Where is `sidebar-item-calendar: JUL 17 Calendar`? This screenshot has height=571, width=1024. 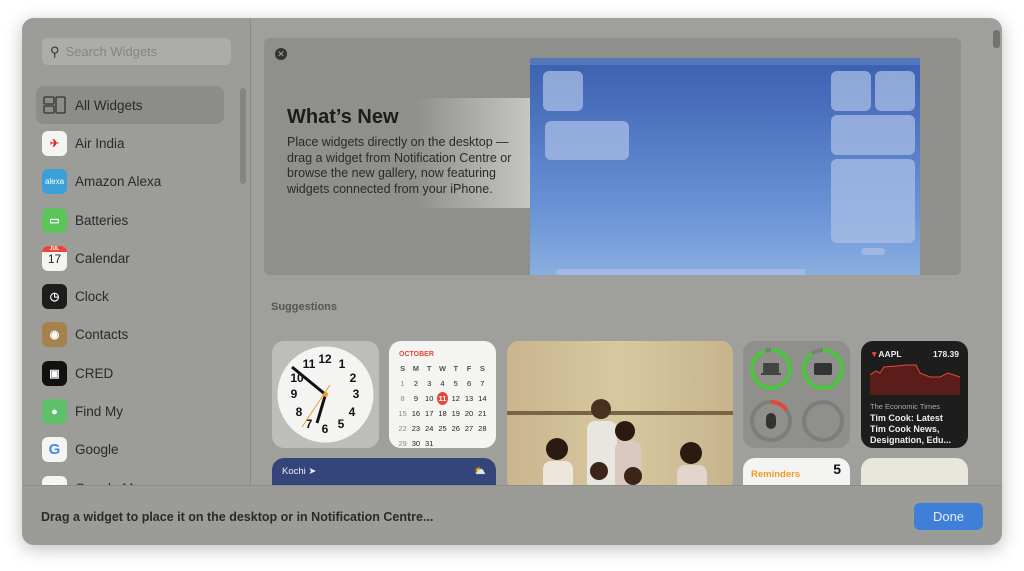 sidebar-item-calendar: JUL 17 Calendar is located at coordinates (130, 258).